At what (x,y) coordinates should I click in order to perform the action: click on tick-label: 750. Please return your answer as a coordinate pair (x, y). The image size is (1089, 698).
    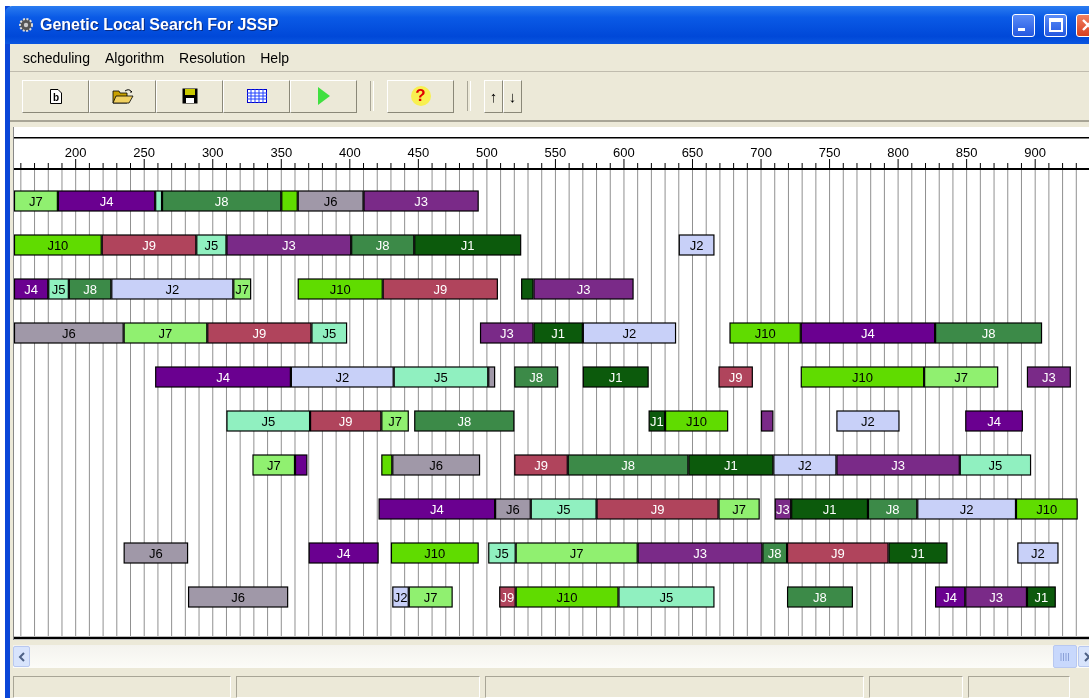
    Looking at the image, I should click on (829, 152).